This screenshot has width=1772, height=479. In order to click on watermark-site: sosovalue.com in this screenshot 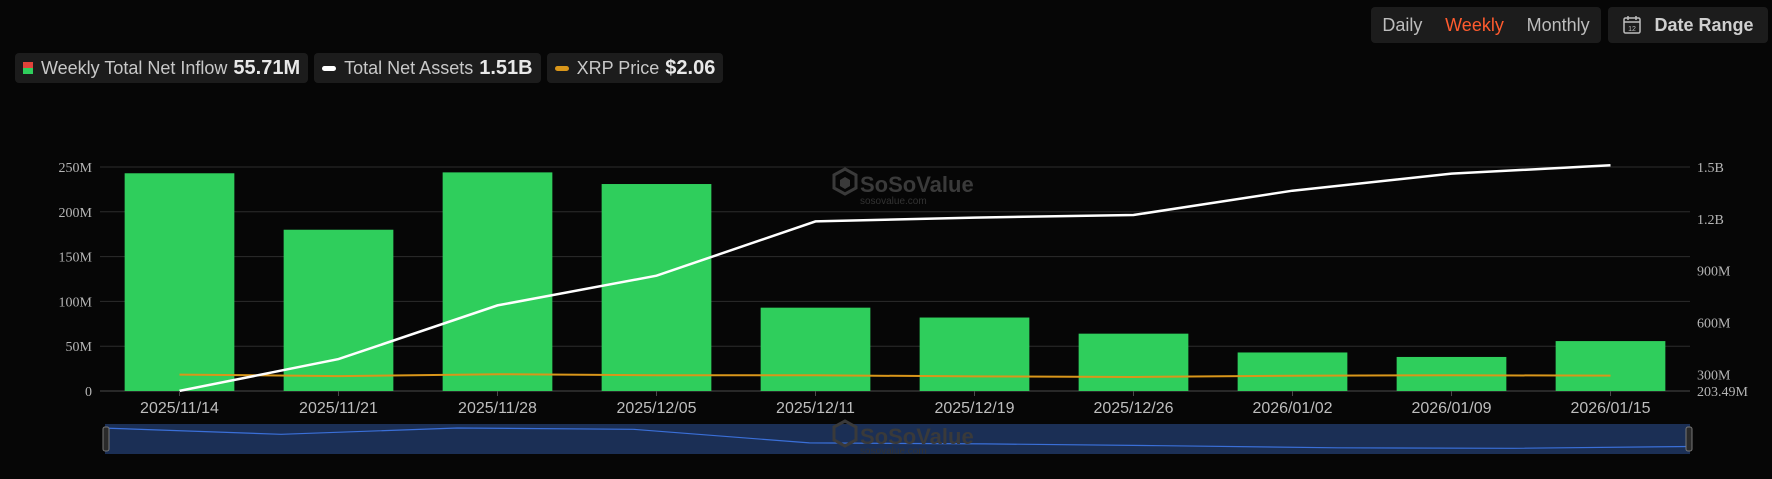, I will do `click(893, 201)`.